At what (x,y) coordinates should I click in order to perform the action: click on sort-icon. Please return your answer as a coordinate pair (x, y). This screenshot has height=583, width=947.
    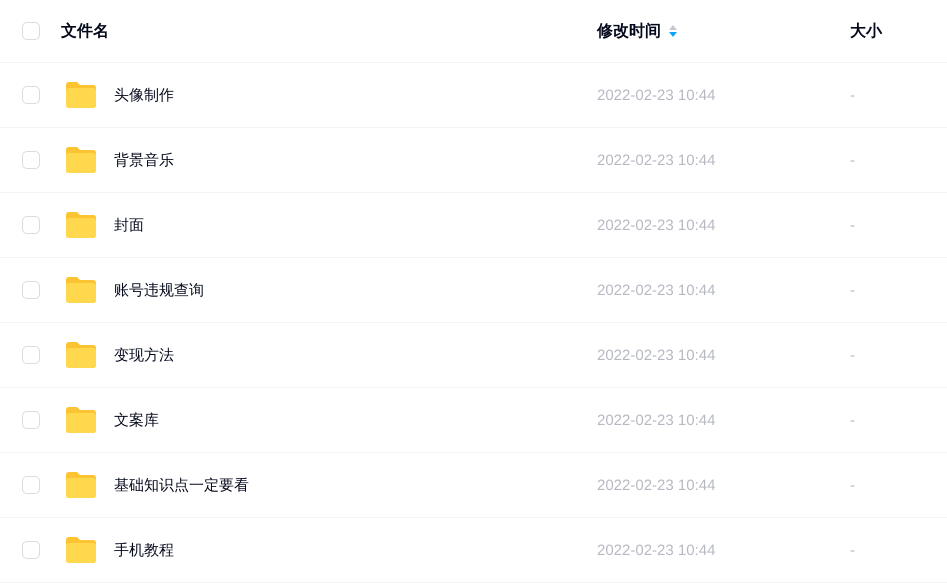
    Looking at the image, I should click on (673, 31).